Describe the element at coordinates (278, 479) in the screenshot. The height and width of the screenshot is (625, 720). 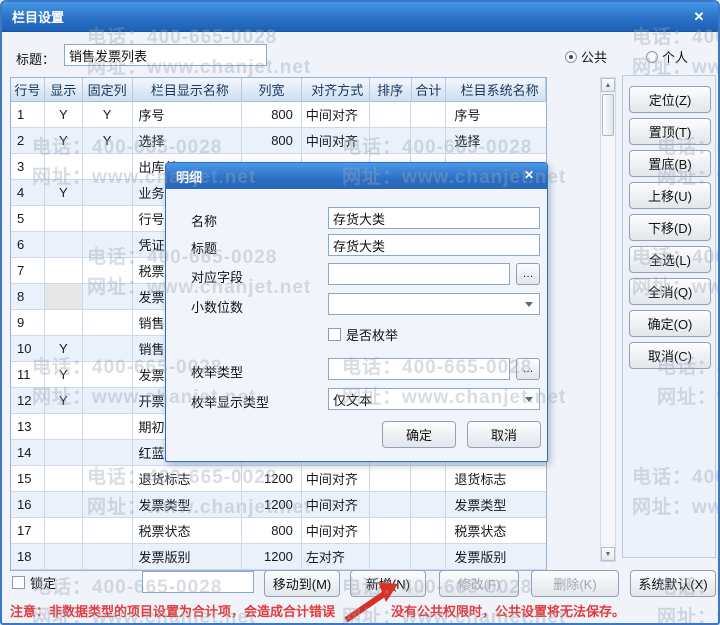
I see `table-row: 15 退货标志 1200 中间对齐 退货标志` at that location.